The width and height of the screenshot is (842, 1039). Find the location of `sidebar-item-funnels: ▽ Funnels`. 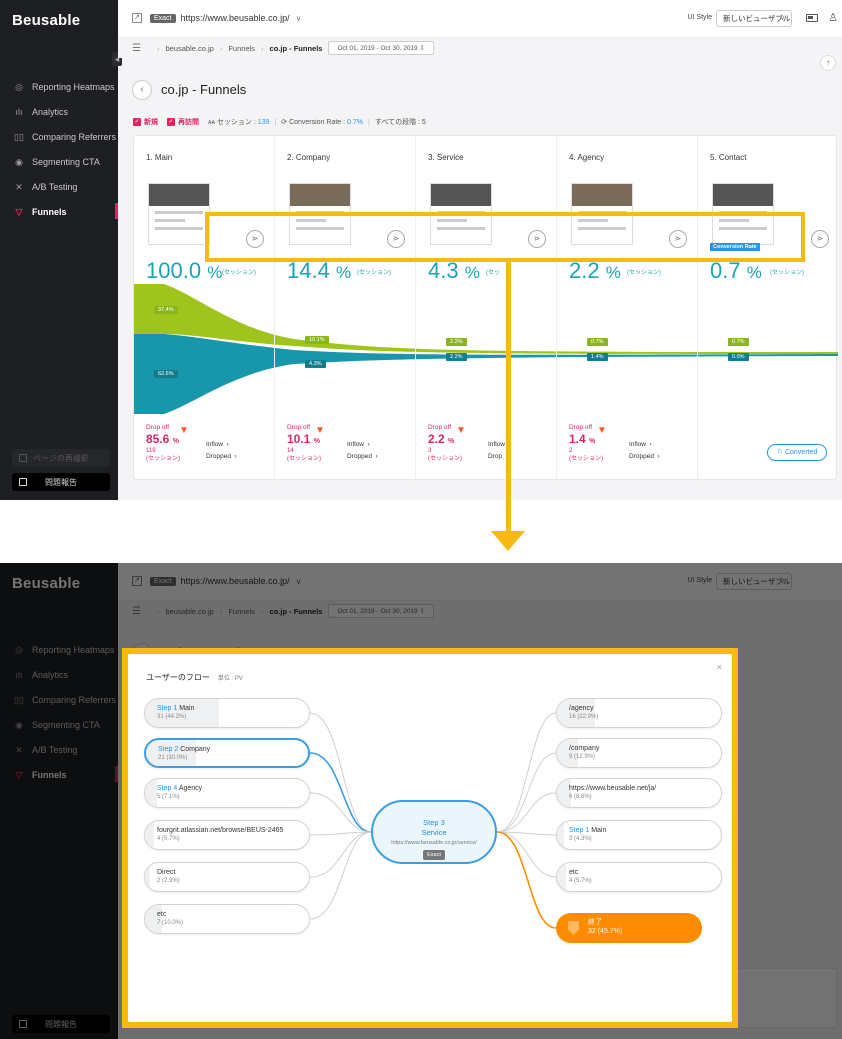

sidebar-item-funnels: ▽ Funnels is located at coordinates (59, 211).